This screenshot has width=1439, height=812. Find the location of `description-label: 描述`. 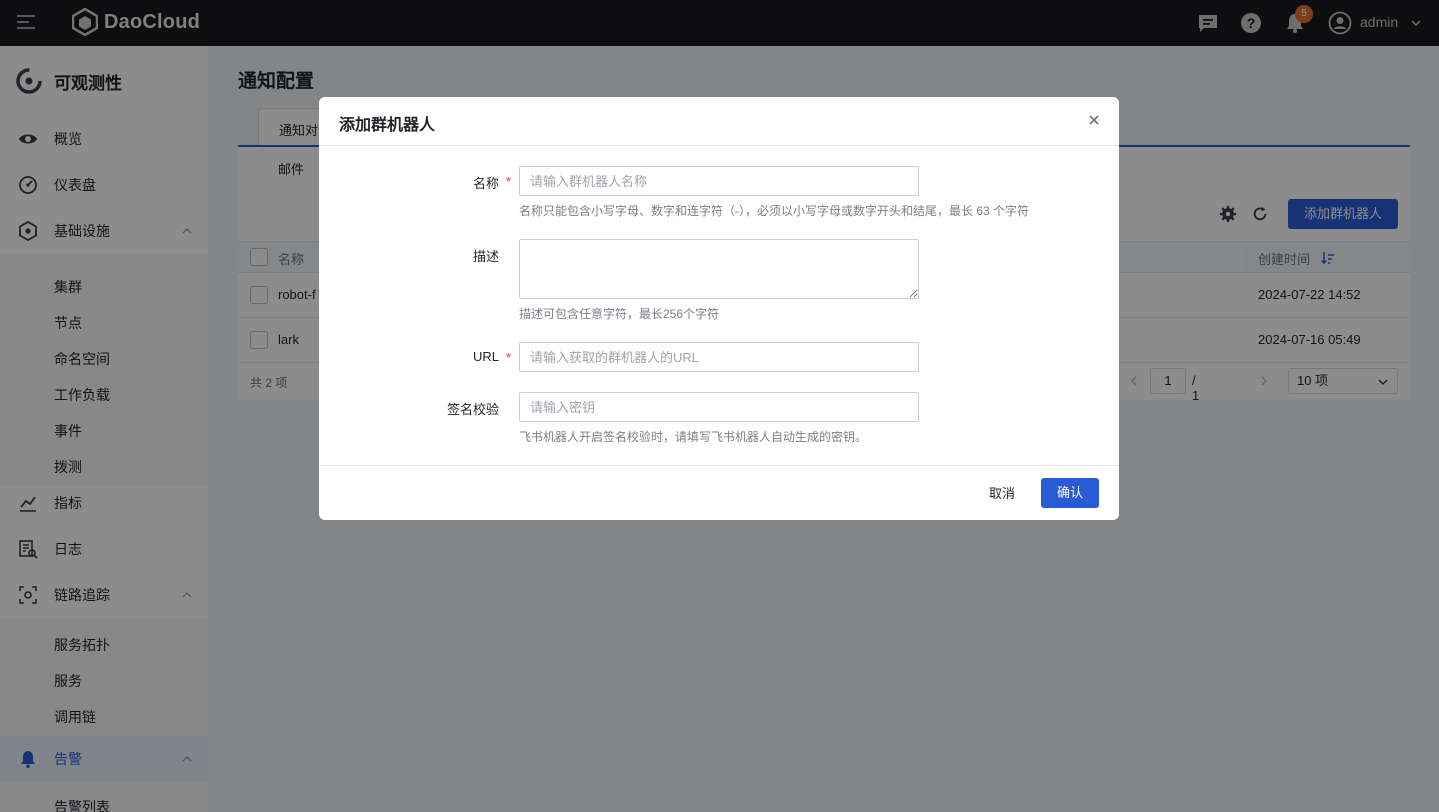

description-label: 描述 is located at coordinates (485, 256).